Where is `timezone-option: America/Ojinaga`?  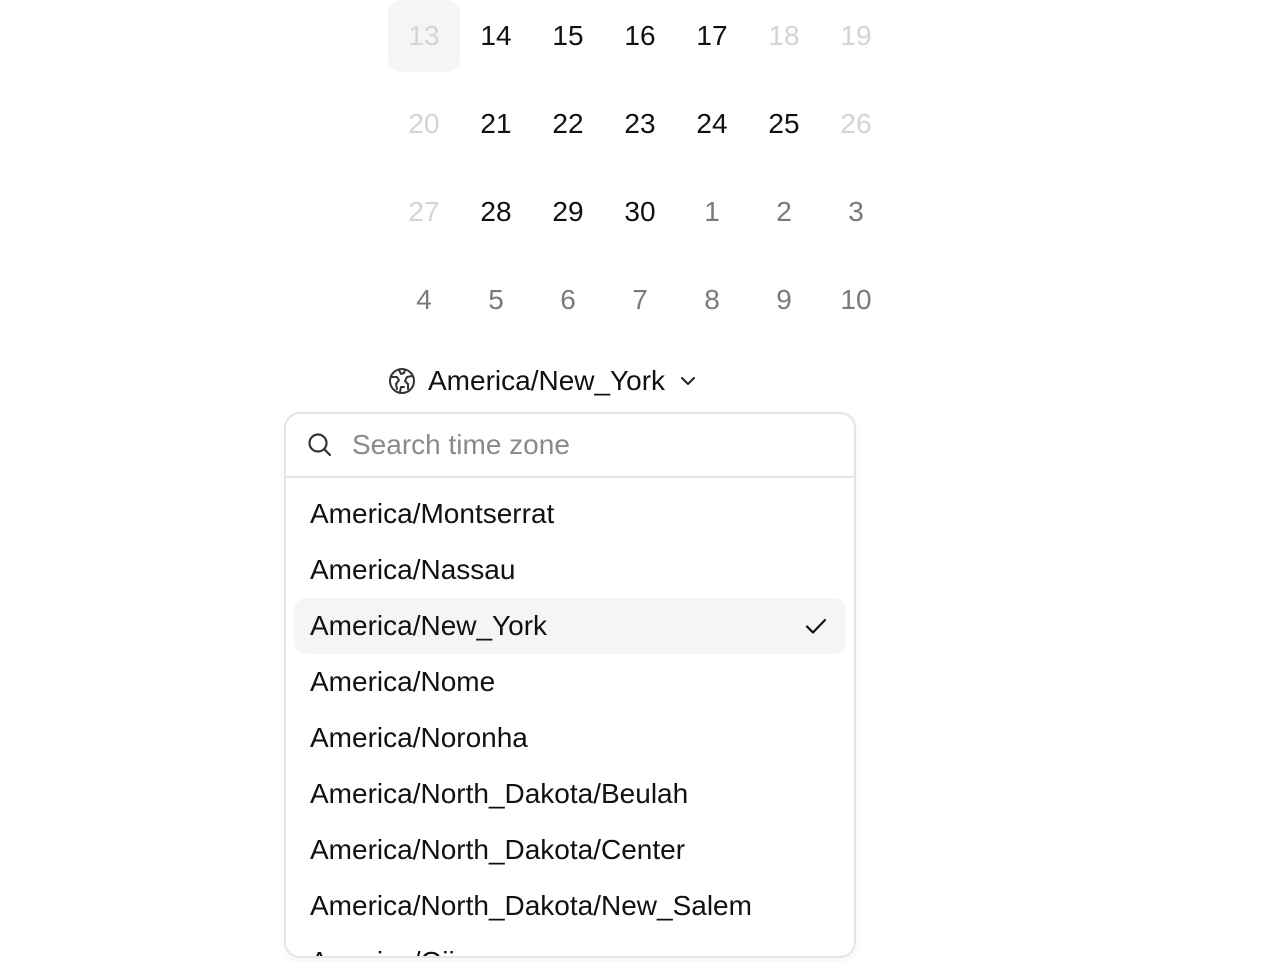
timezone-option: America/Ojinaga is located at coordinates (570, 945).